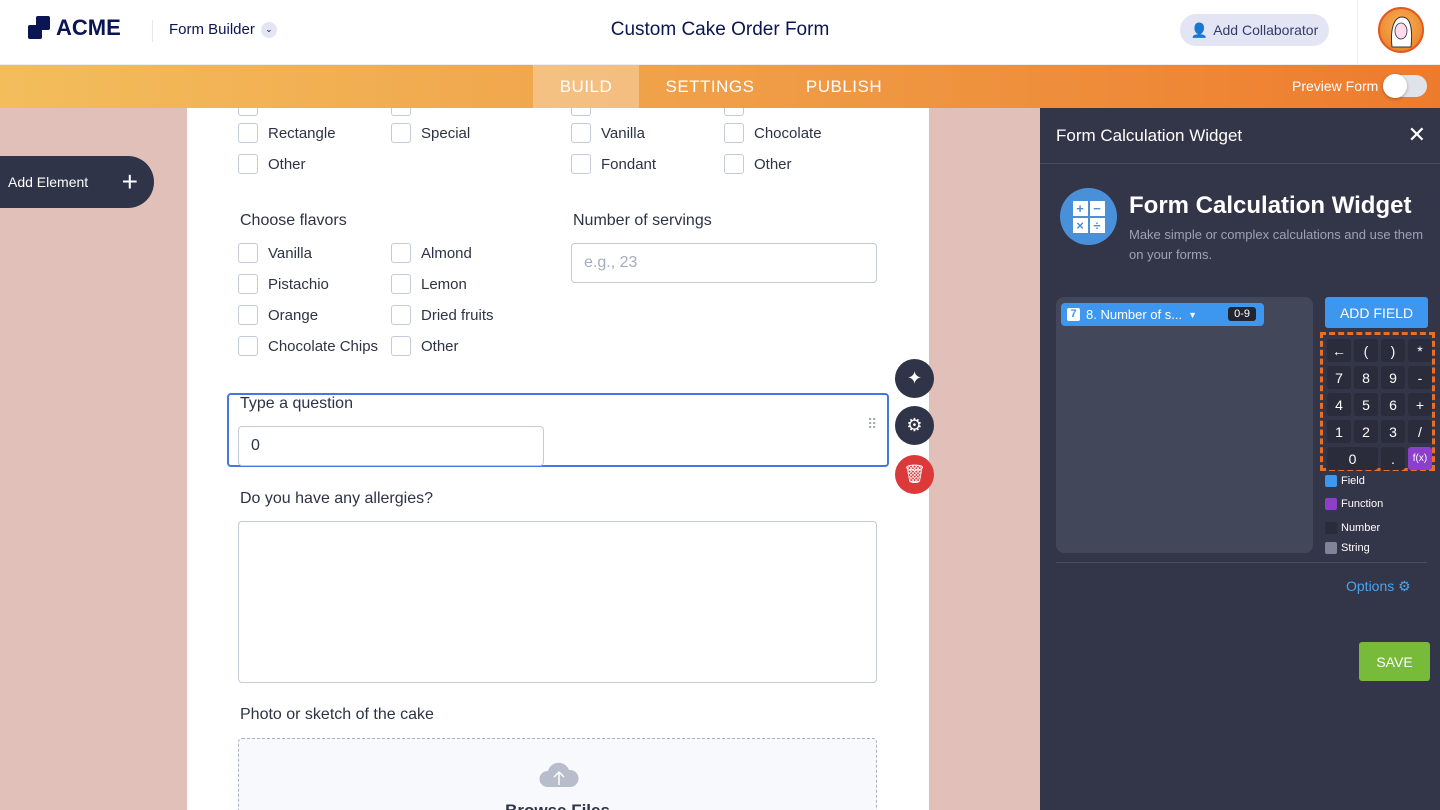 The image size is (1440, 810). Describe the element at coordinates (391, 446) in the screenshot. I see `question-input: 0` at that location.